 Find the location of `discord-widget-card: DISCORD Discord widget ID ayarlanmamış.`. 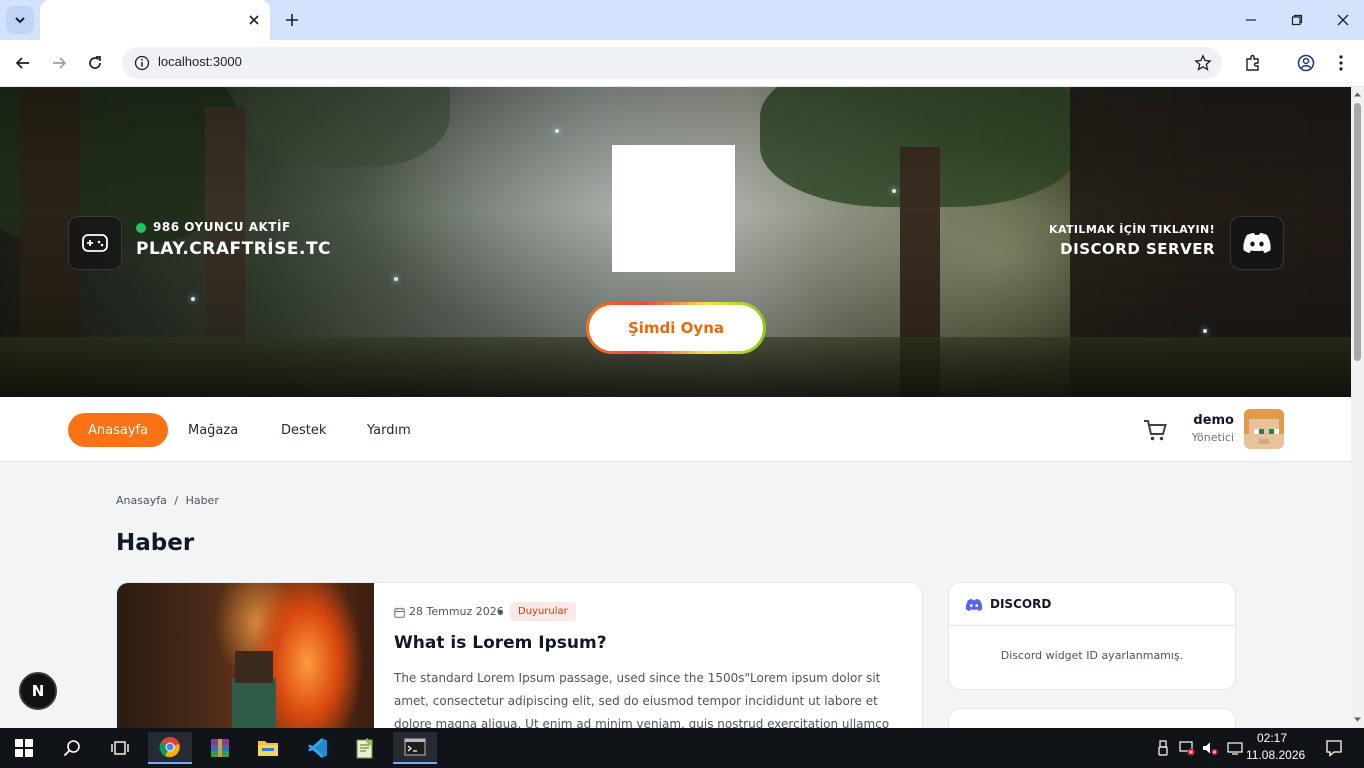

discord-widget-card: DISCORD Discord widget ID ayarlanmamış. is located at coordinates (1092, 636).